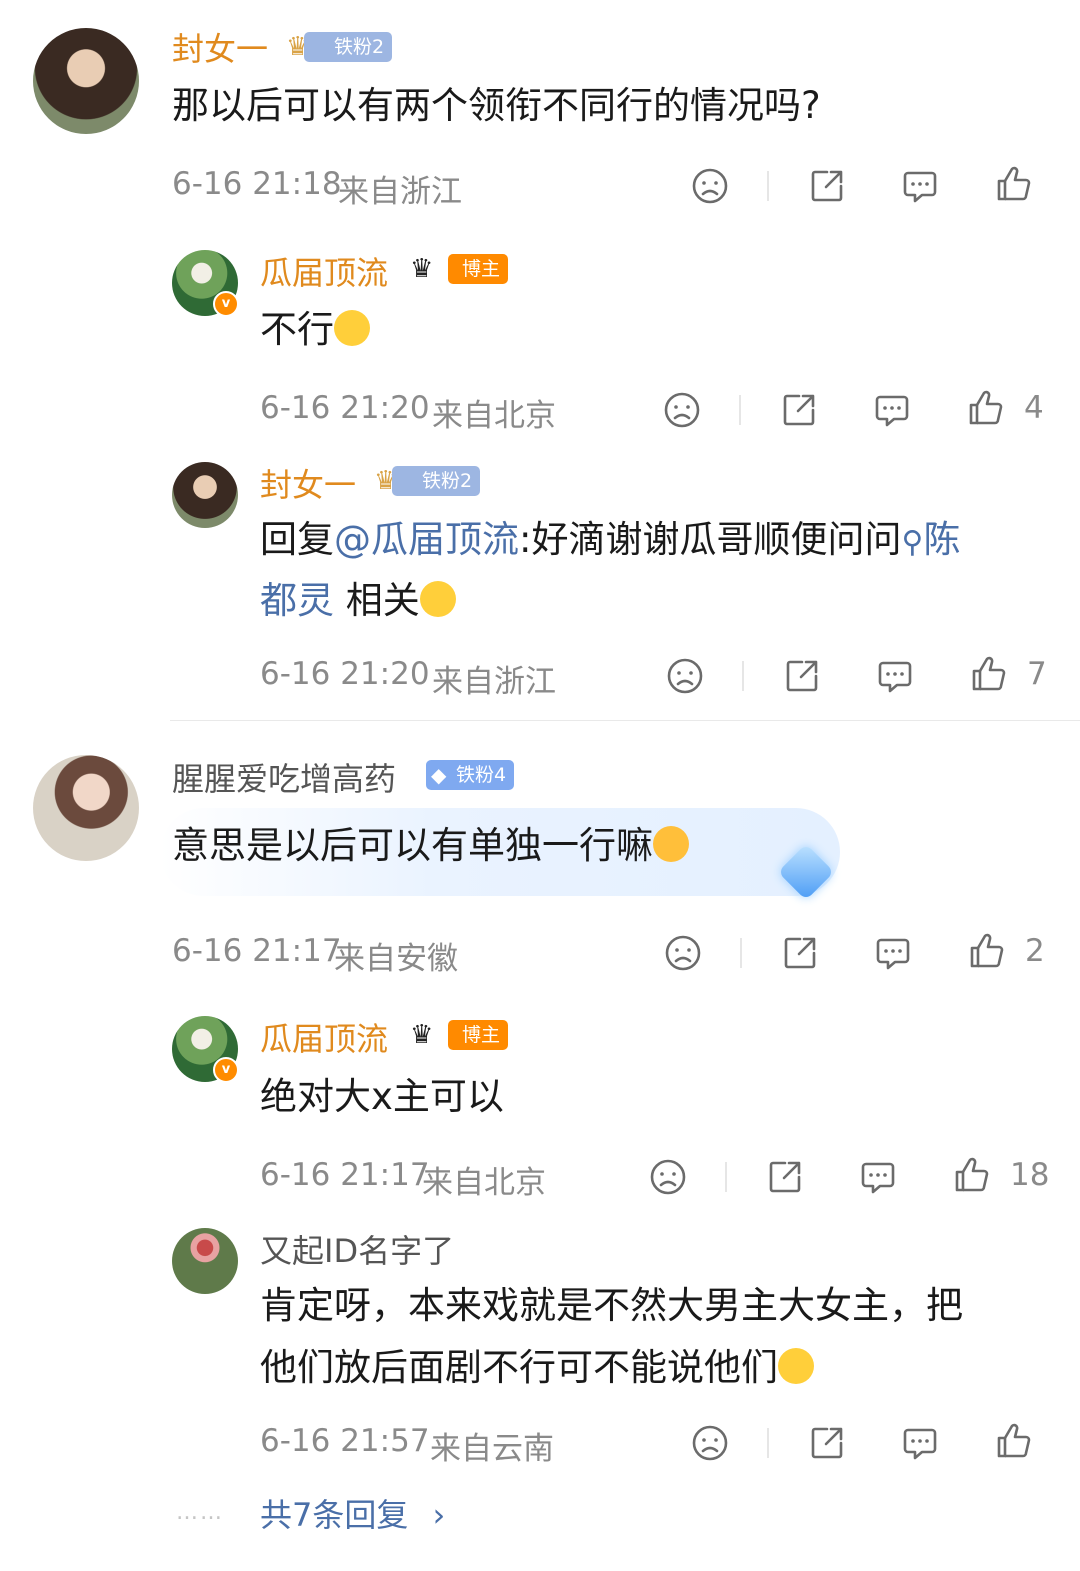  What do you see at coordinates (412, 845) in the screenshot?
I see `comment-text-content: 意思是以后可以有单独一行嘛` at bounding box center [412, 845].